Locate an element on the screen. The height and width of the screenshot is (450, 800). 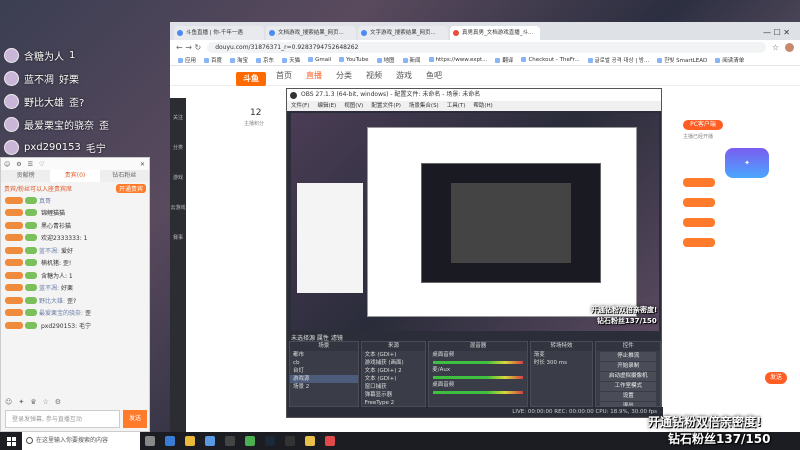
nav-item: 首页 is located at coordinates (284, 75).